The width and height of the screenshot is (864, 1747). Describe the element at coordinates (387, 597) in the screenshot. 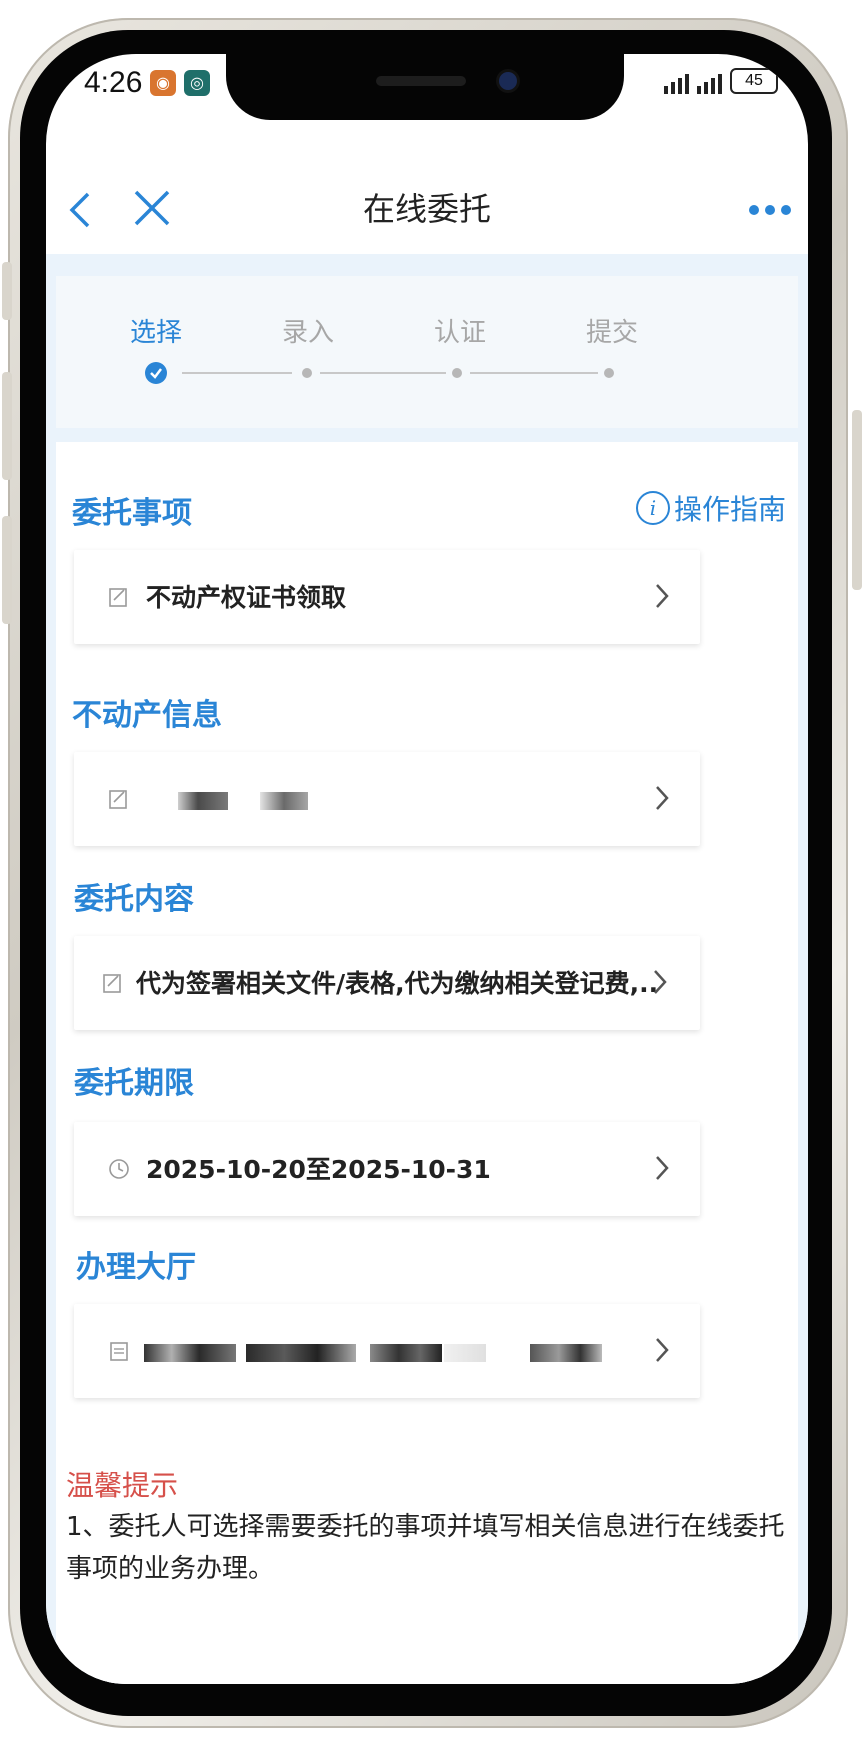

I see `matter-field: 不动产权证书领取` at that location.